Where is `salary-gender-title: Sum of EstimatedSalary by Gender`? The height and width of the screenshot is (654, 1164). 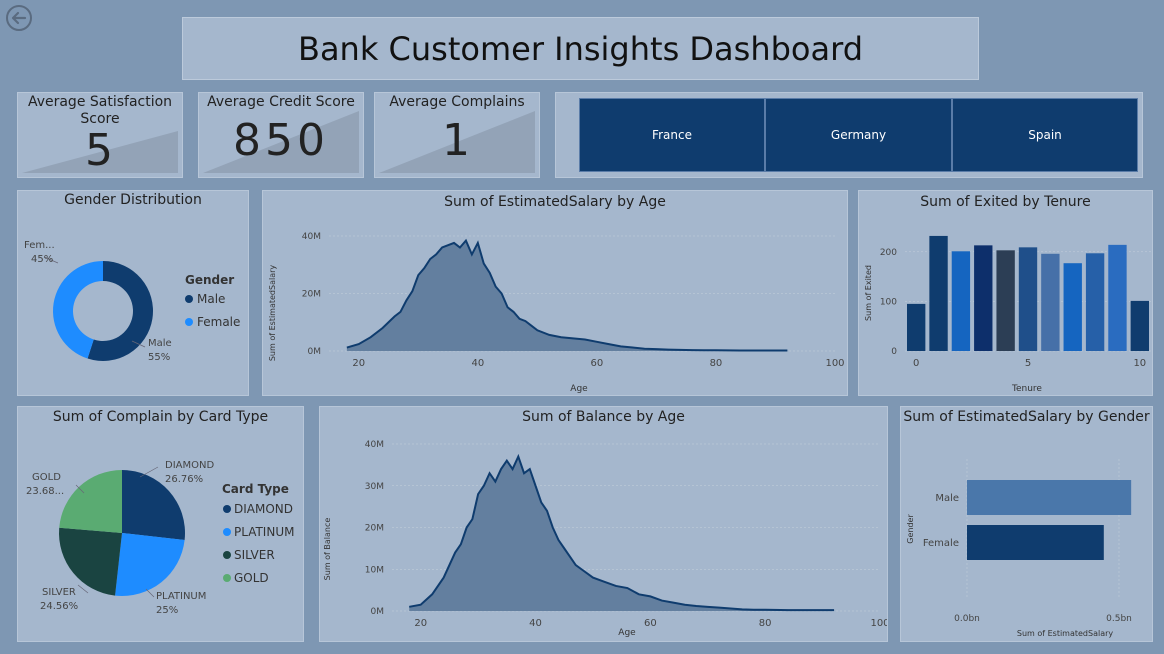 salary-gender-title: Sum of EstimatedSalary by Gender is located at coordinates (1026, 417).